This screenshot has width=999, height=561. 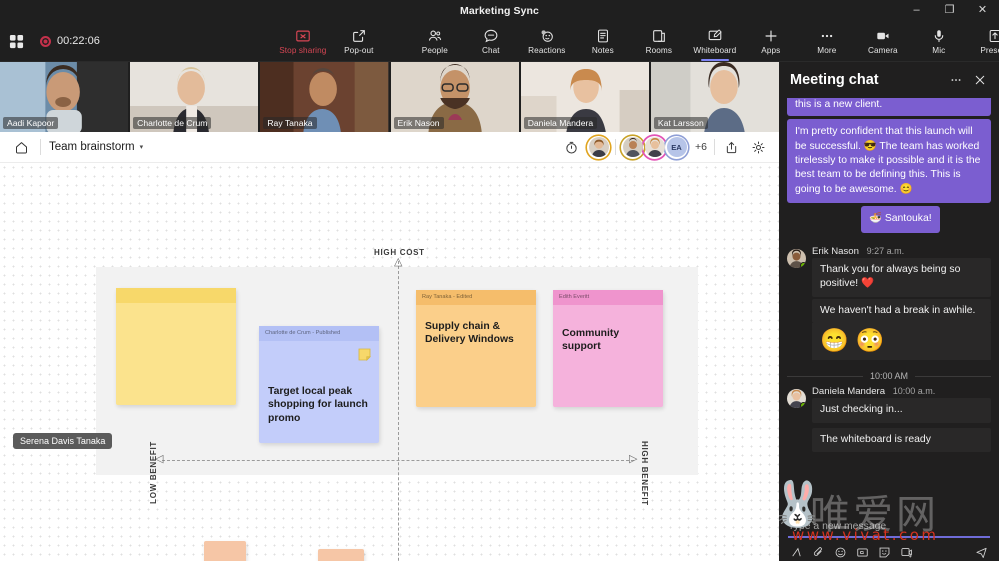 I want to click on tool-label: Mic, so click(x=939, y=50).